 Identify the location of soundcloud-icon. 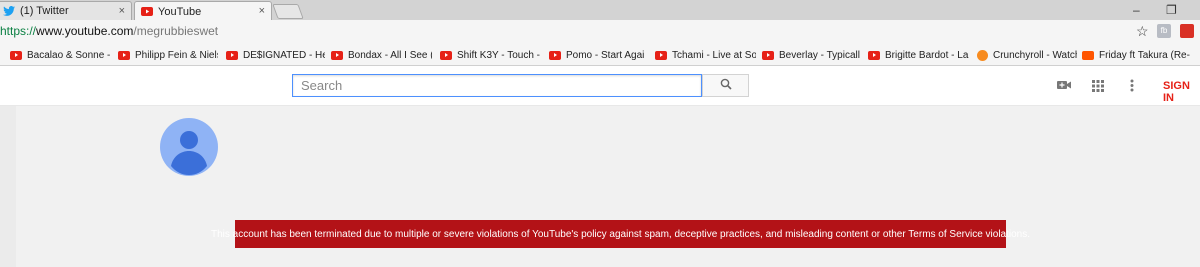
(1088, 55).